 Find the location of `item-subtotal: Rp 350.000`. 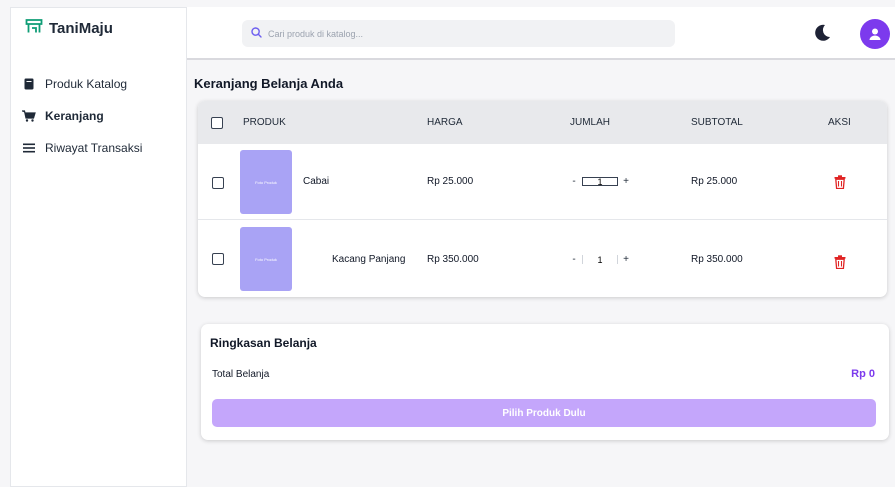

item-subtotal: Rp 350.000 is located at coordinates (717, 259).